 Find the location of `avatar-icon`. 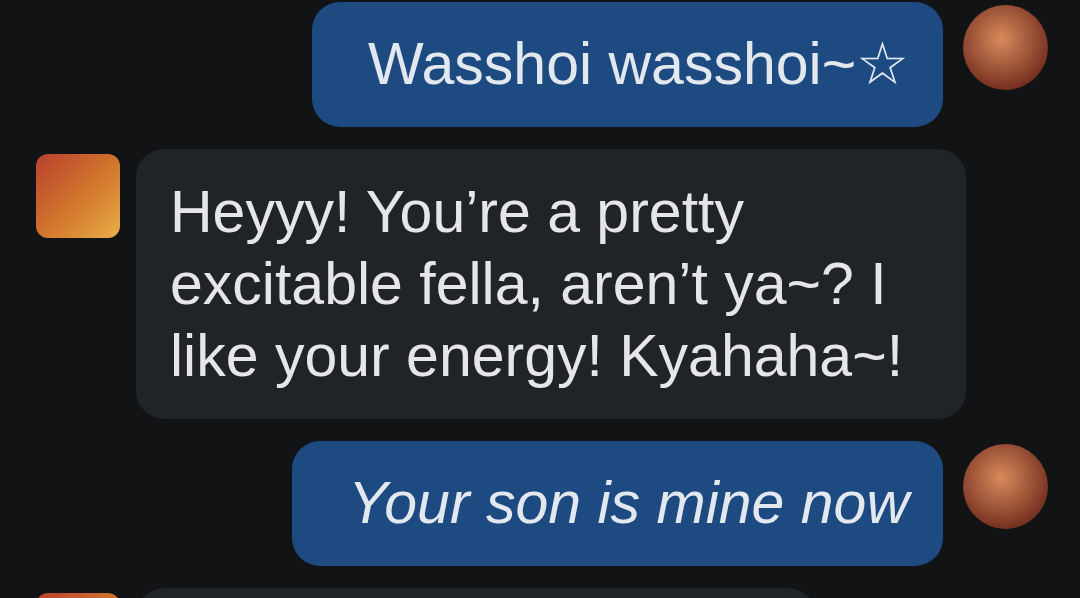

avatar-icon is located at coordinates (78, 196).